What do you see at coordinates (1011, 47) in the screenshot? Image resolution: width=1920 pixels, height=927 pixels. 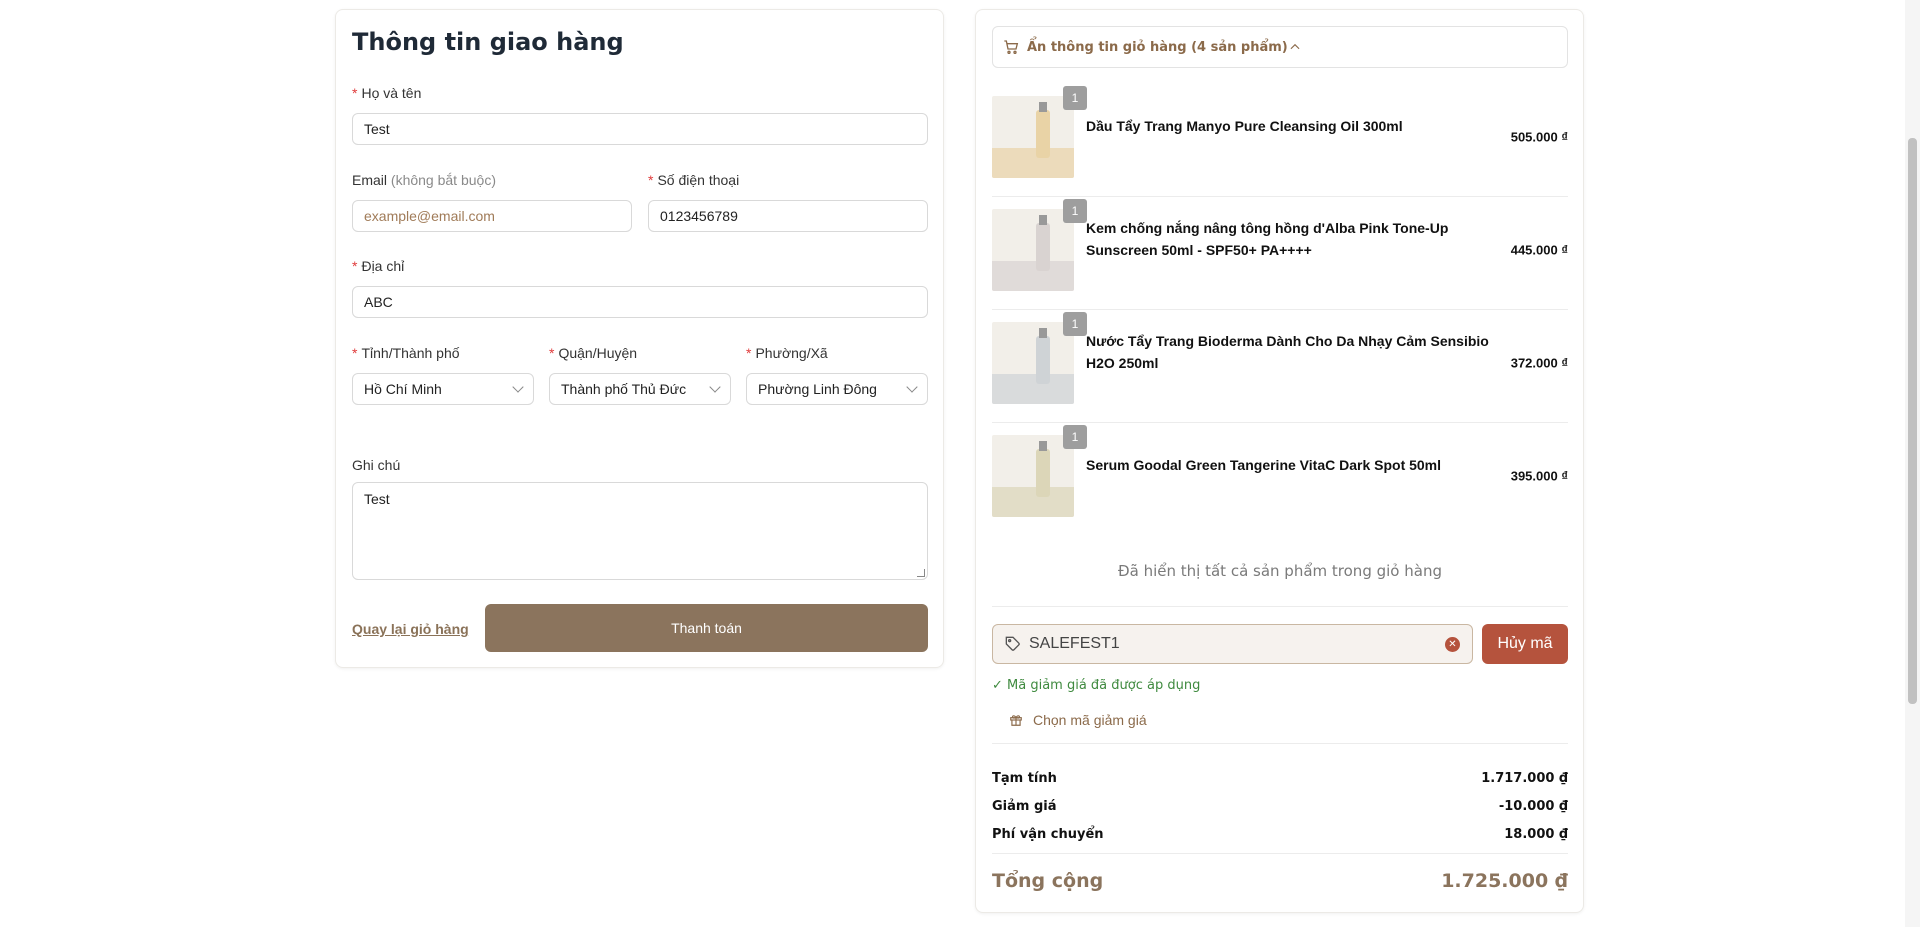 I see `cart-icon` at bounding box center [1011, 47].